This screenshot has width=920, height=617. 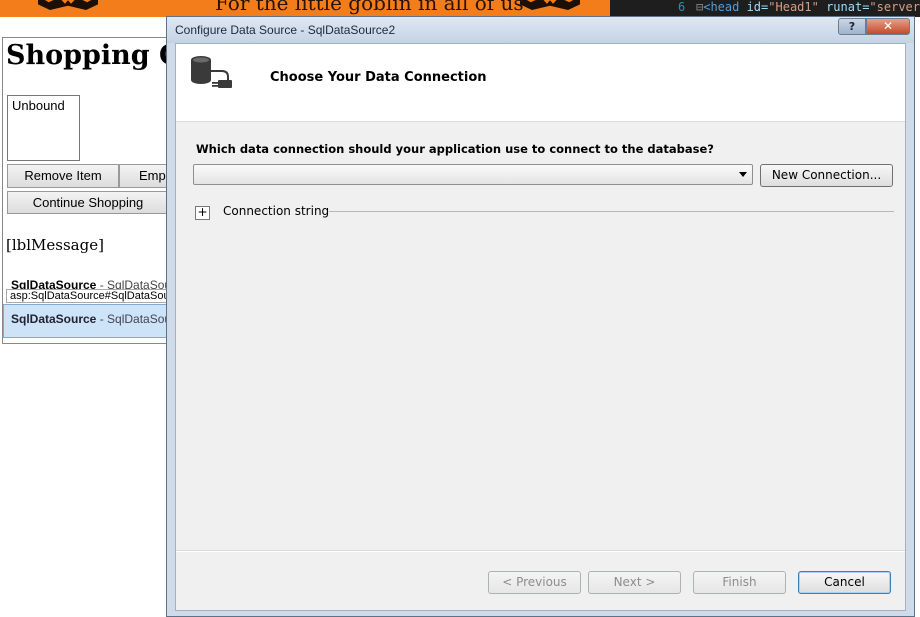 I want to click on close-button: ✕, so click(x=888, y=26).